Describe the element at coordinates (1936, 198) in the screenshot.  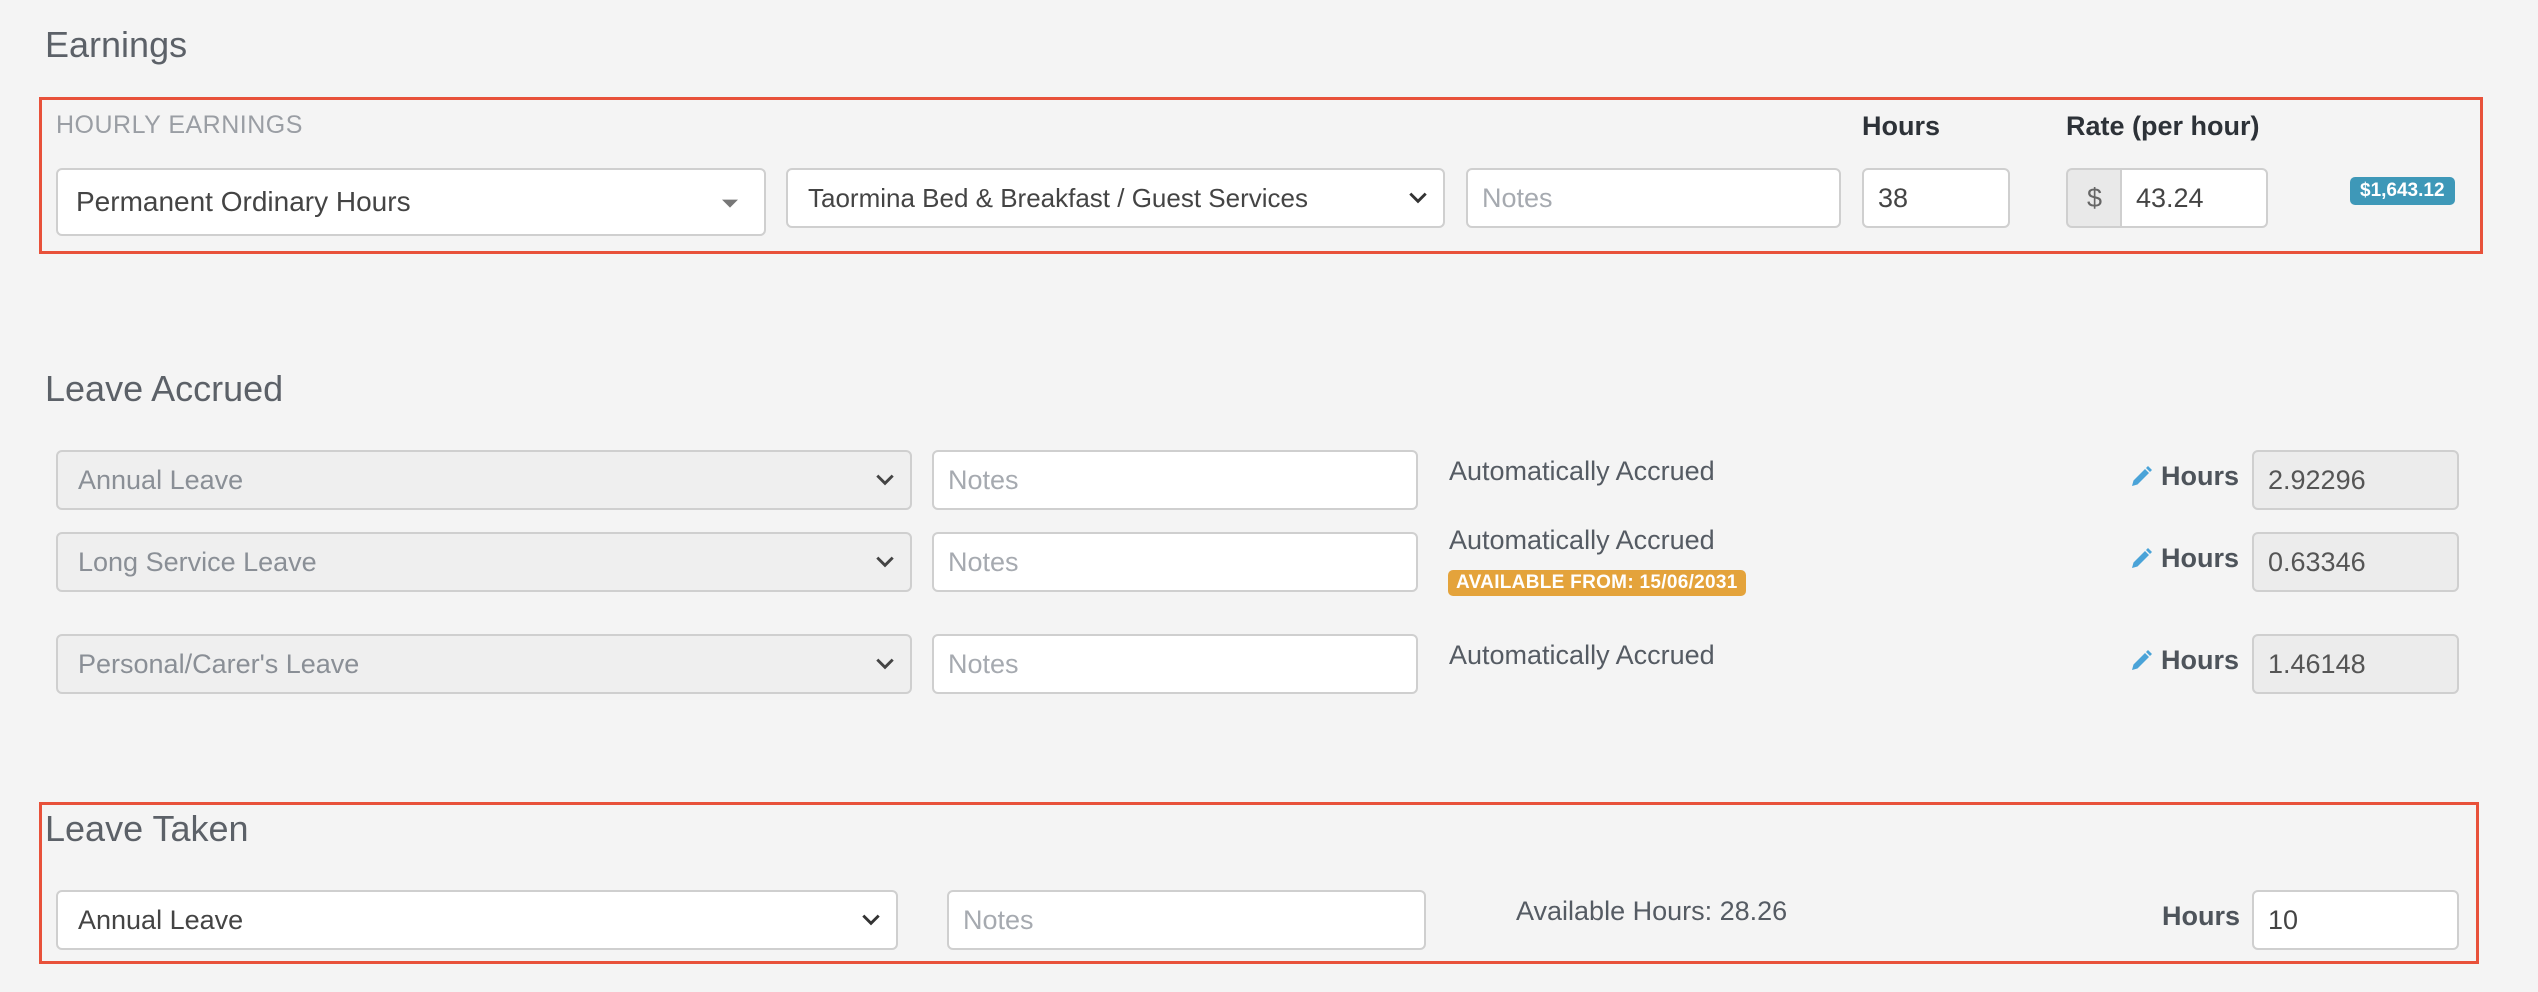
I see `earnings-hours-input: 38` at that location.